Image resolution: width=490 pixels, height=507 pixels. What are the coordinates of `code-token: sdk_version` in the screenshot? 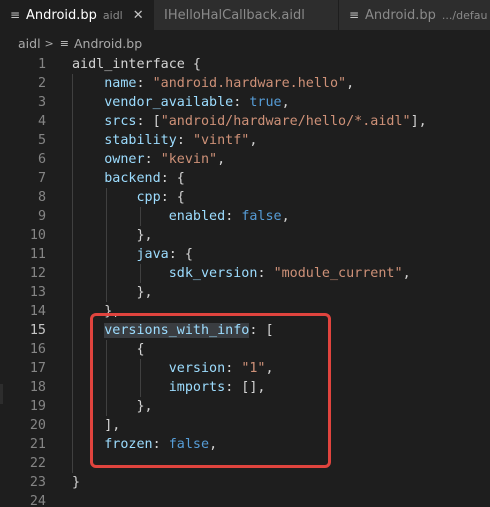 It's located at (165, 273).